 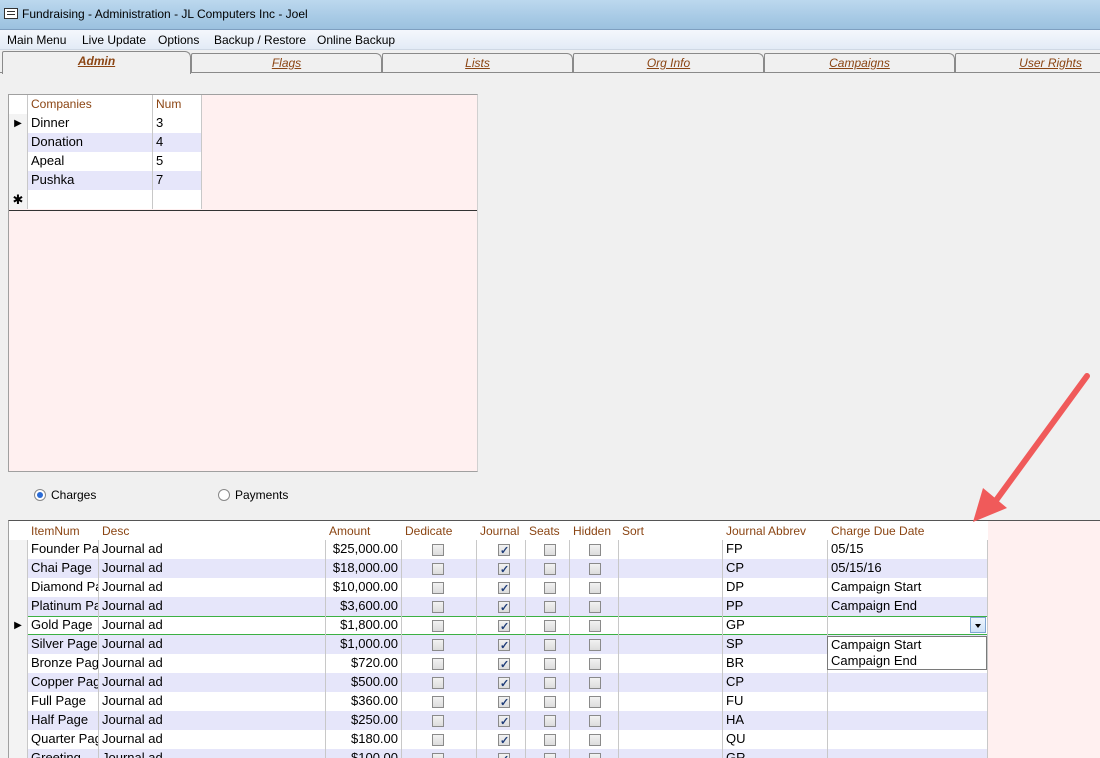 I want to click on itemnum-cell: Founder Pa, so click(x=63, y=549).